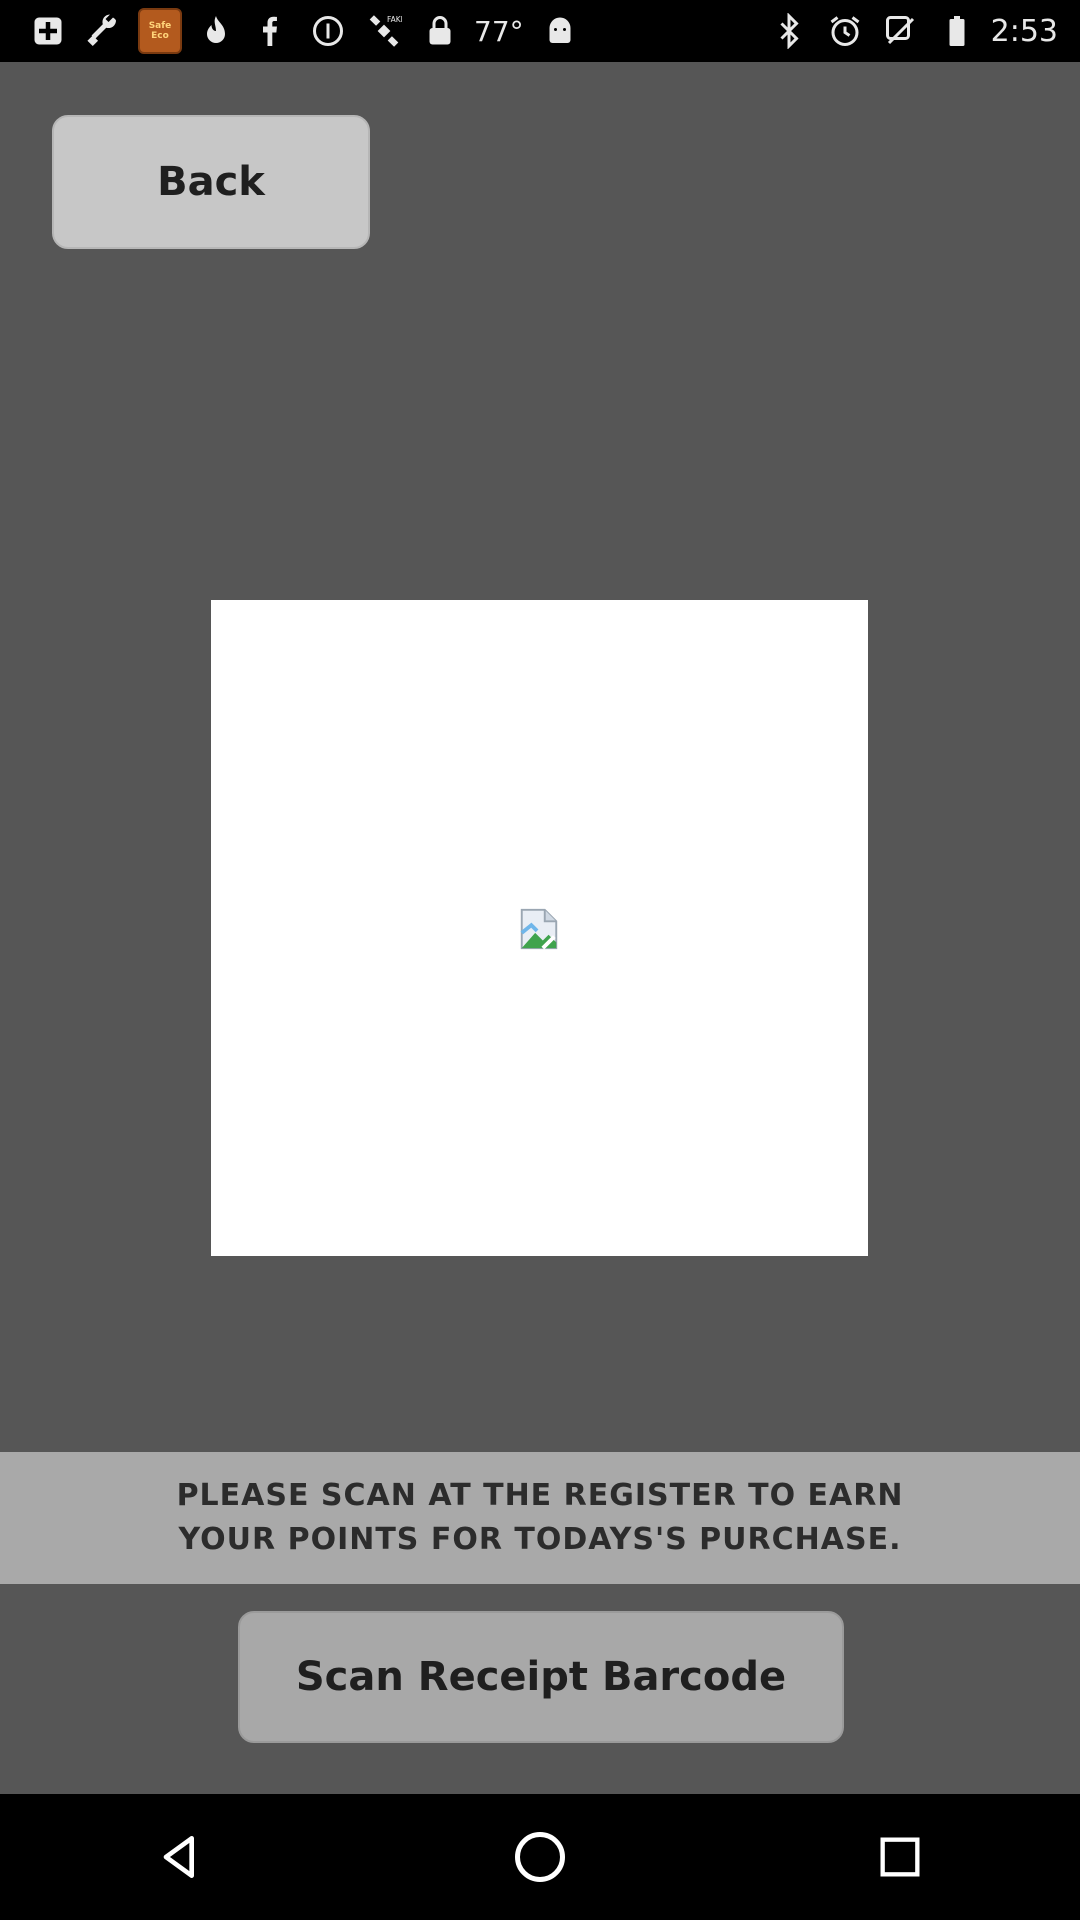 Image resolution: width=1080 pixels, height=1920 pixels. What do you see at coordinates (297, 31) in the screenshot?
I see `status-bar-left: Safe Eco FAKE 77°` at bounding box center [297, 31].